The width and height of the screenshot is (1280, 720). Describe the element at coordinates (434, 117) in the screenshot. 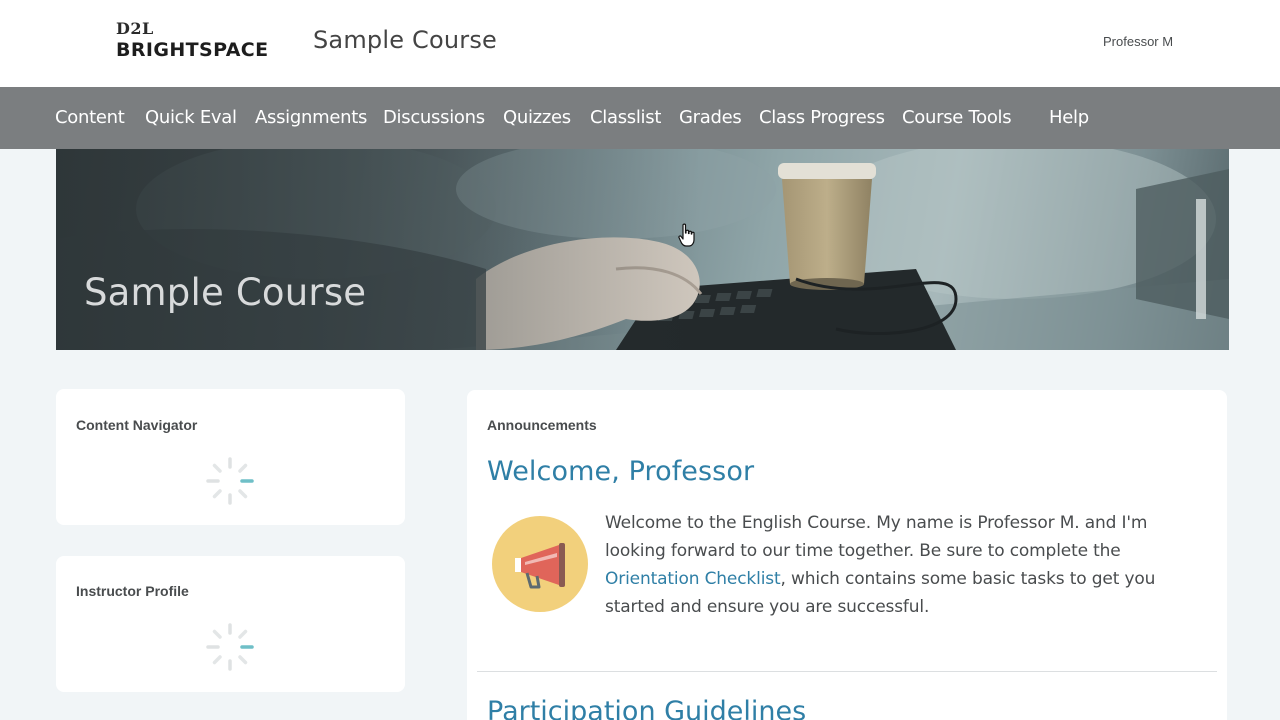

I see `nav-discussions: Discussions` at that location.